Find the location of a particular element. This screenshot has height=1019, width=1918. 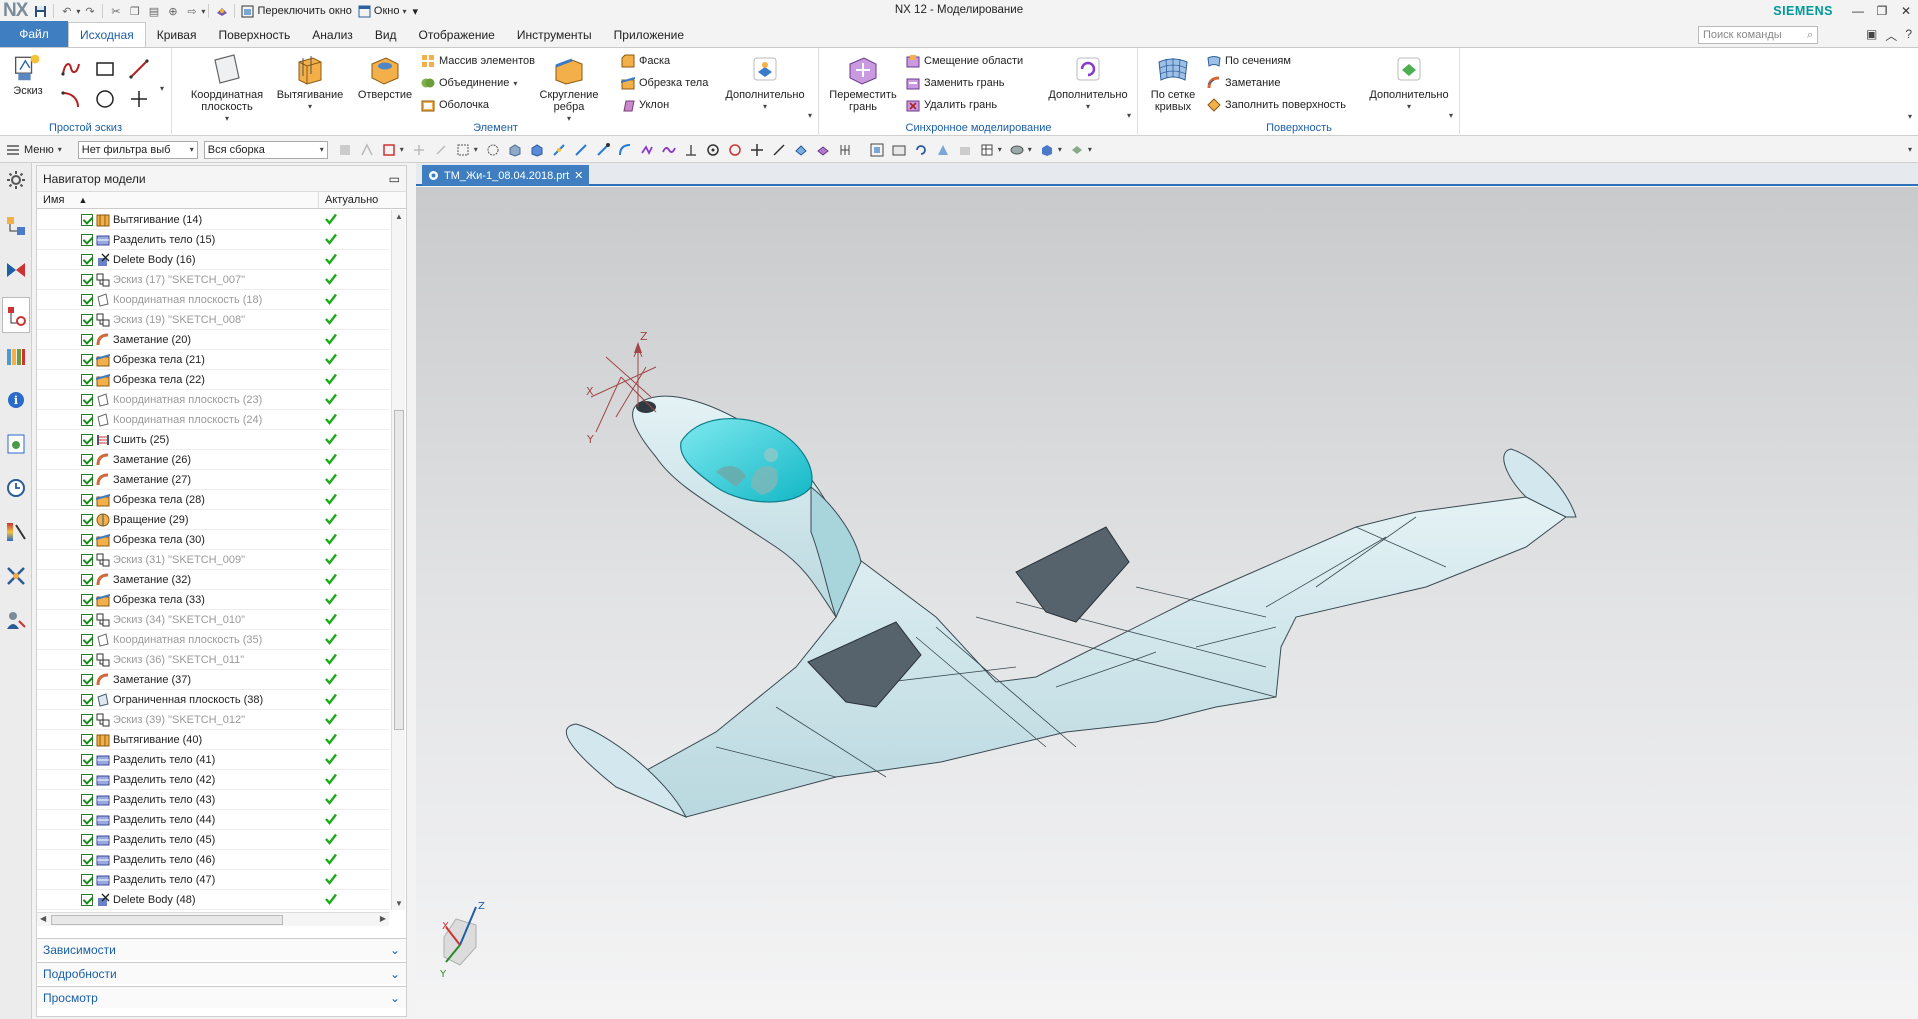

edit-section-icon is located at coordinates (1047, 150).